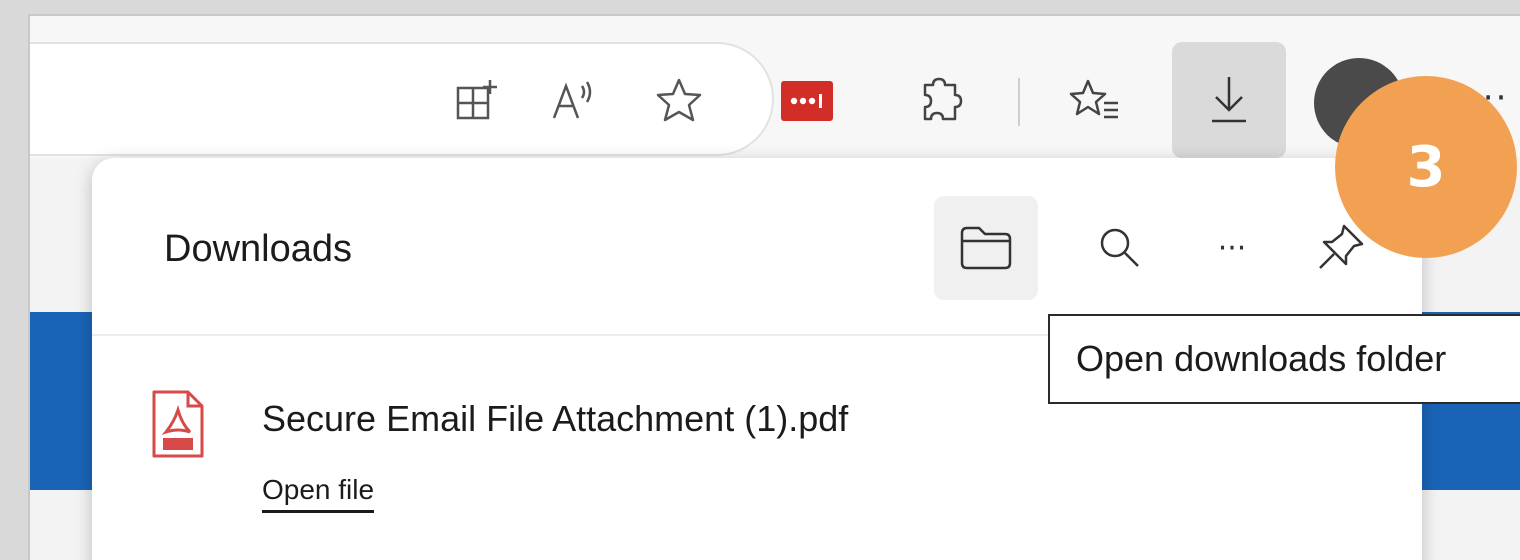 The height and width of the screenshot is (560, 1520). Describe the element at coordinates (555, 419) in the screenshot. I see `download-file-name: Secure Email File Attachment (1).pdf` at that location.